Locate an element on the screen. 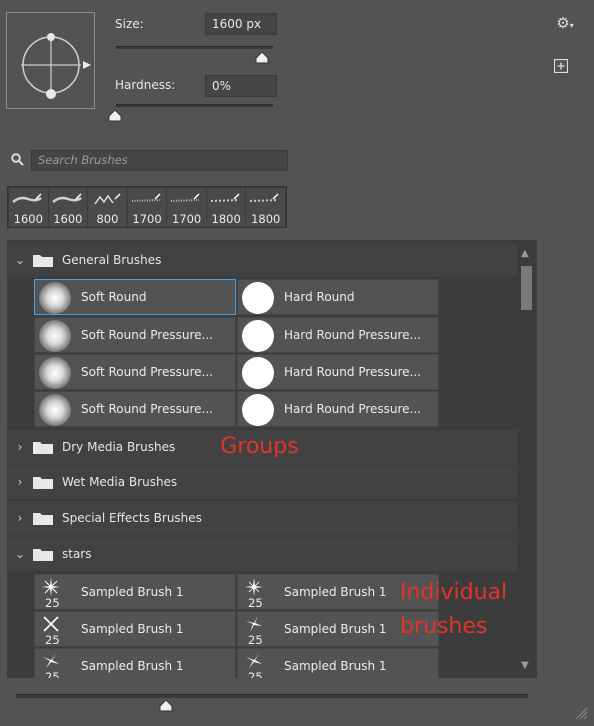  brush-angle-preview is located at coordinates (50, 60).